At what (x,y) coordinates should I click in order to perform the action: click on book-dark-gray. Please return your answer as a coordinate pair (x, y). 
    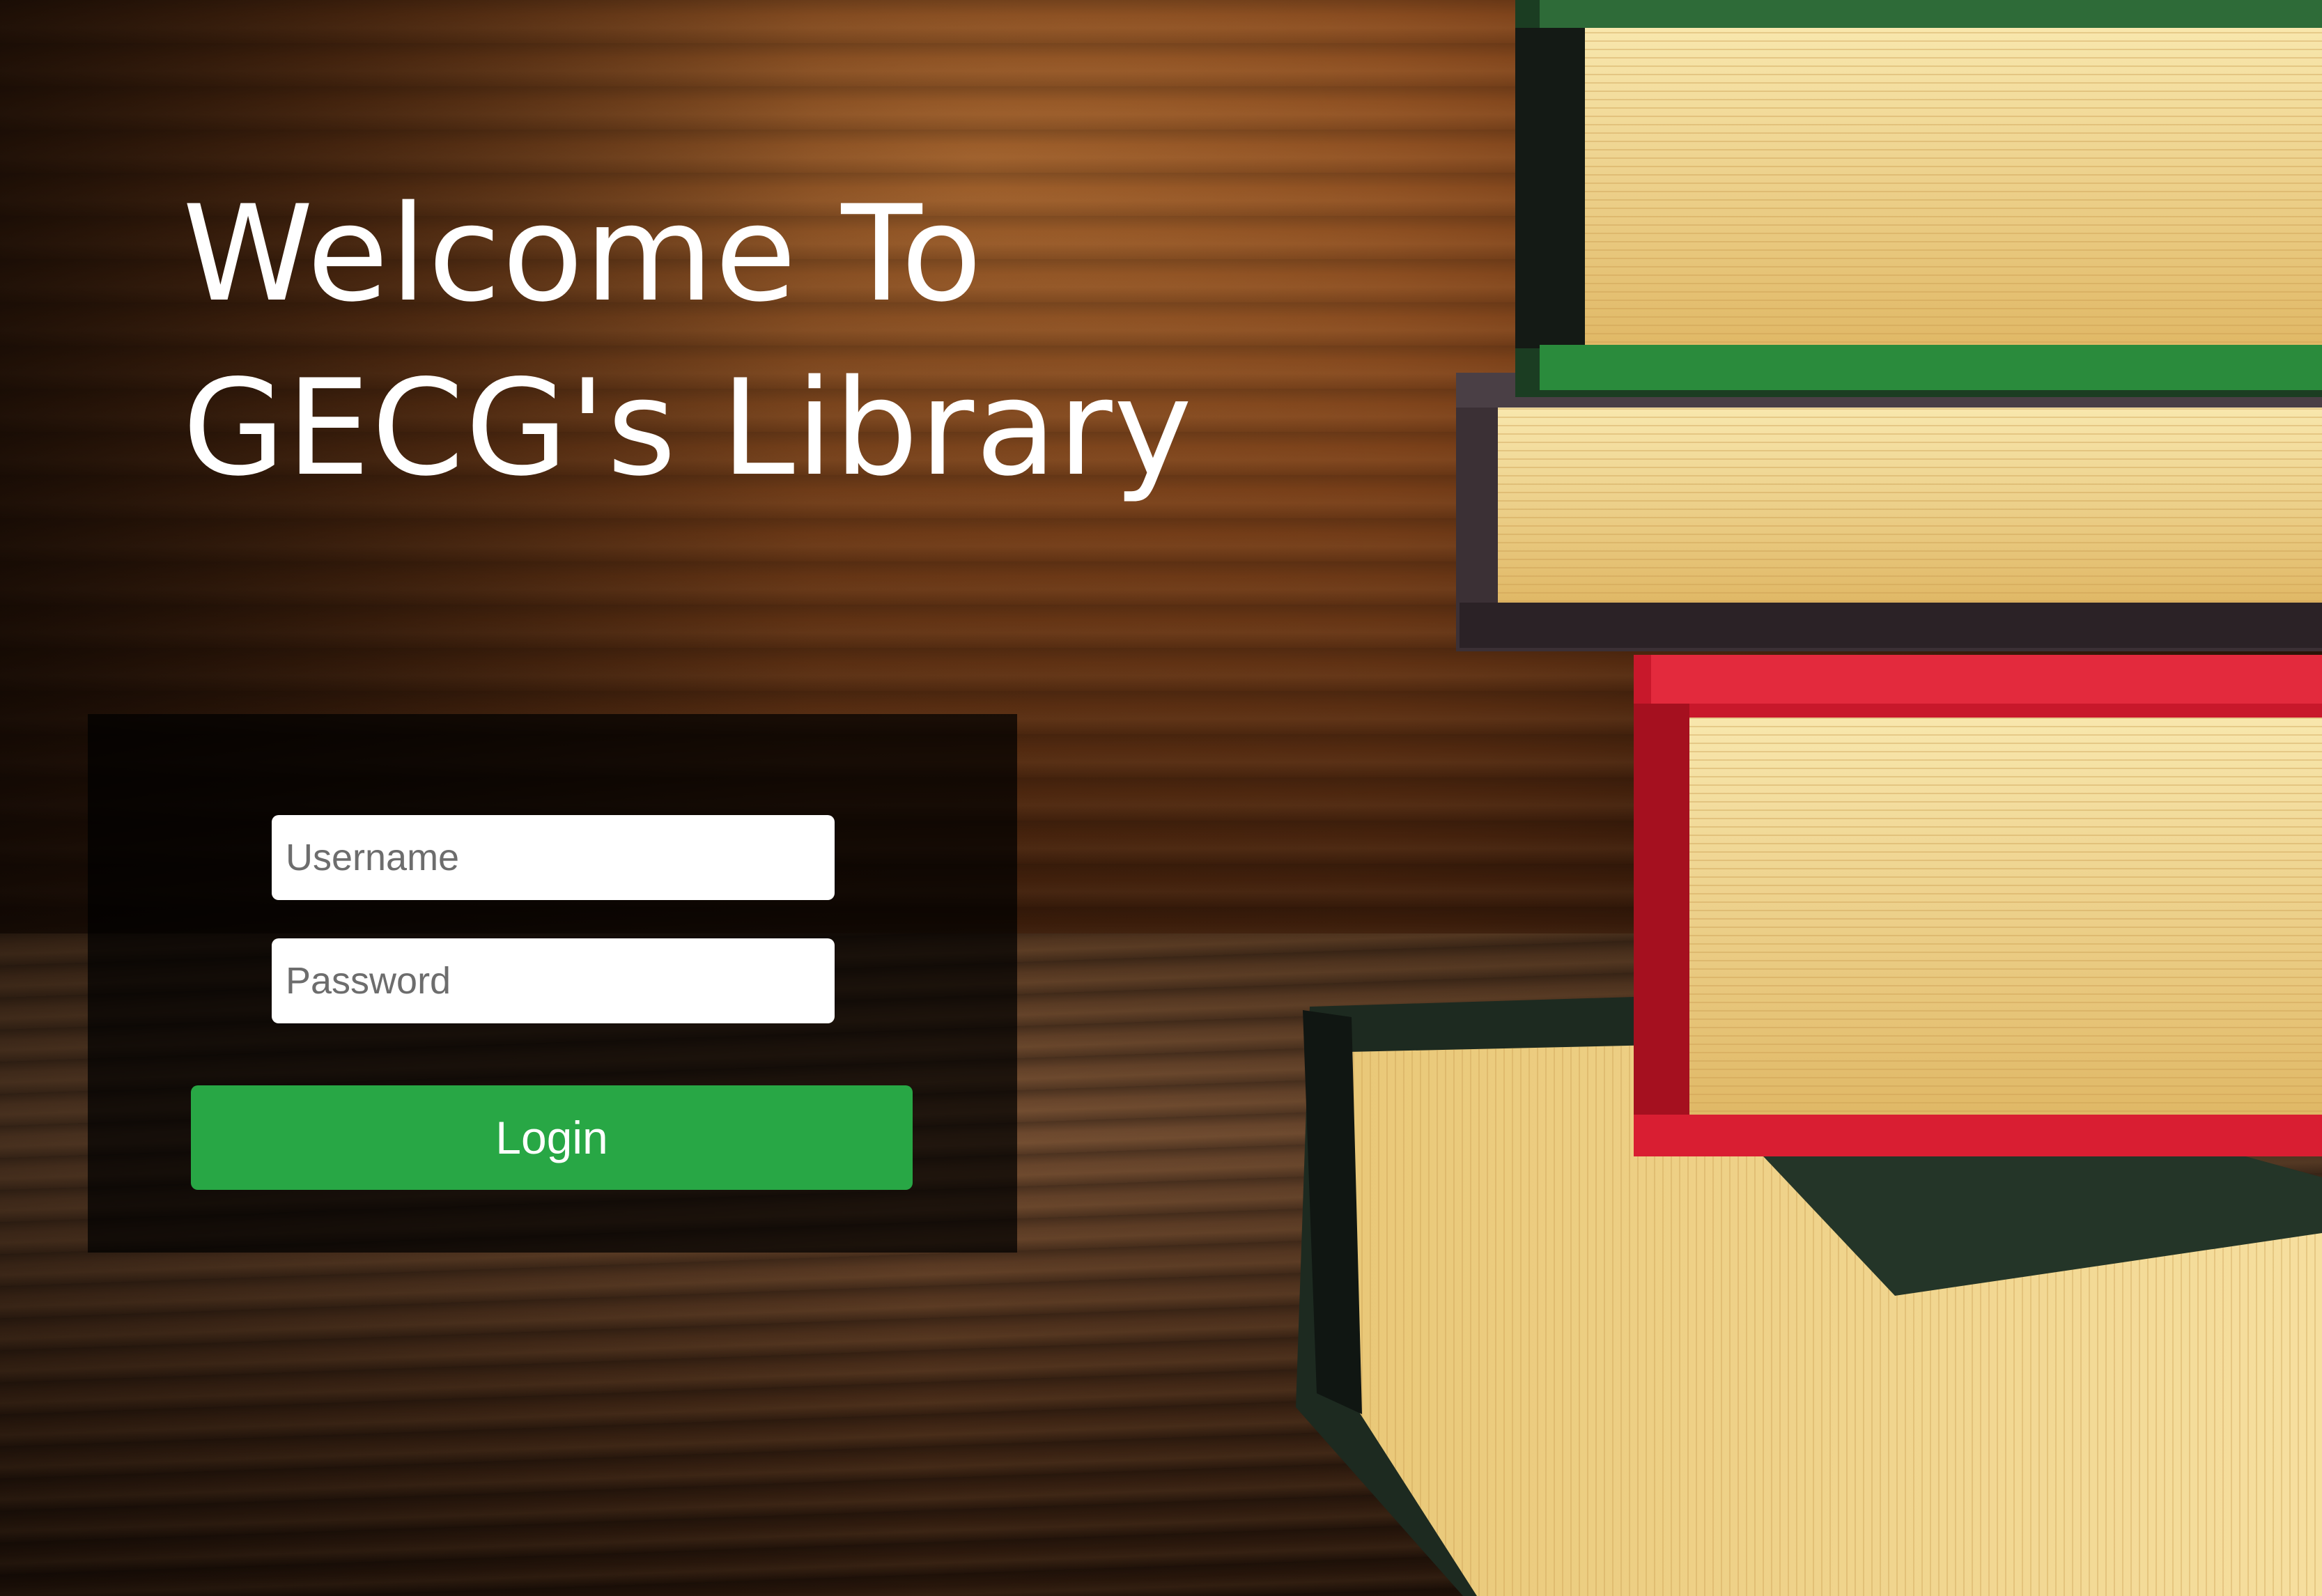
    Looking at the image, I should click on (1889, 512).